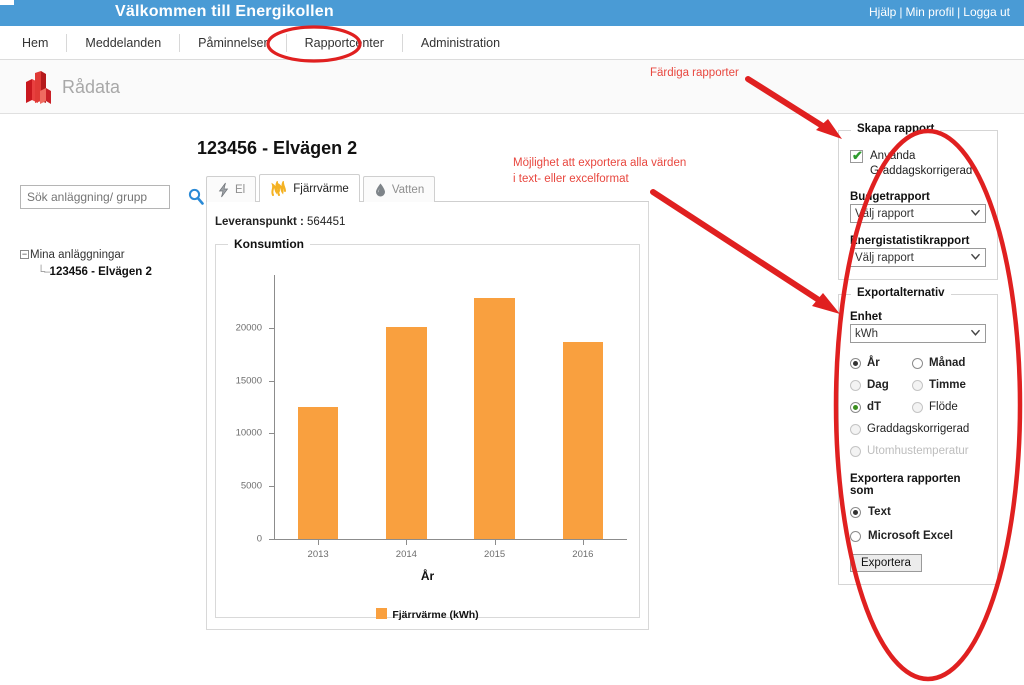 This screenshot has width=1024, height=685. I want to click on chart-y-tick-label: 10000, so click(248, 433).